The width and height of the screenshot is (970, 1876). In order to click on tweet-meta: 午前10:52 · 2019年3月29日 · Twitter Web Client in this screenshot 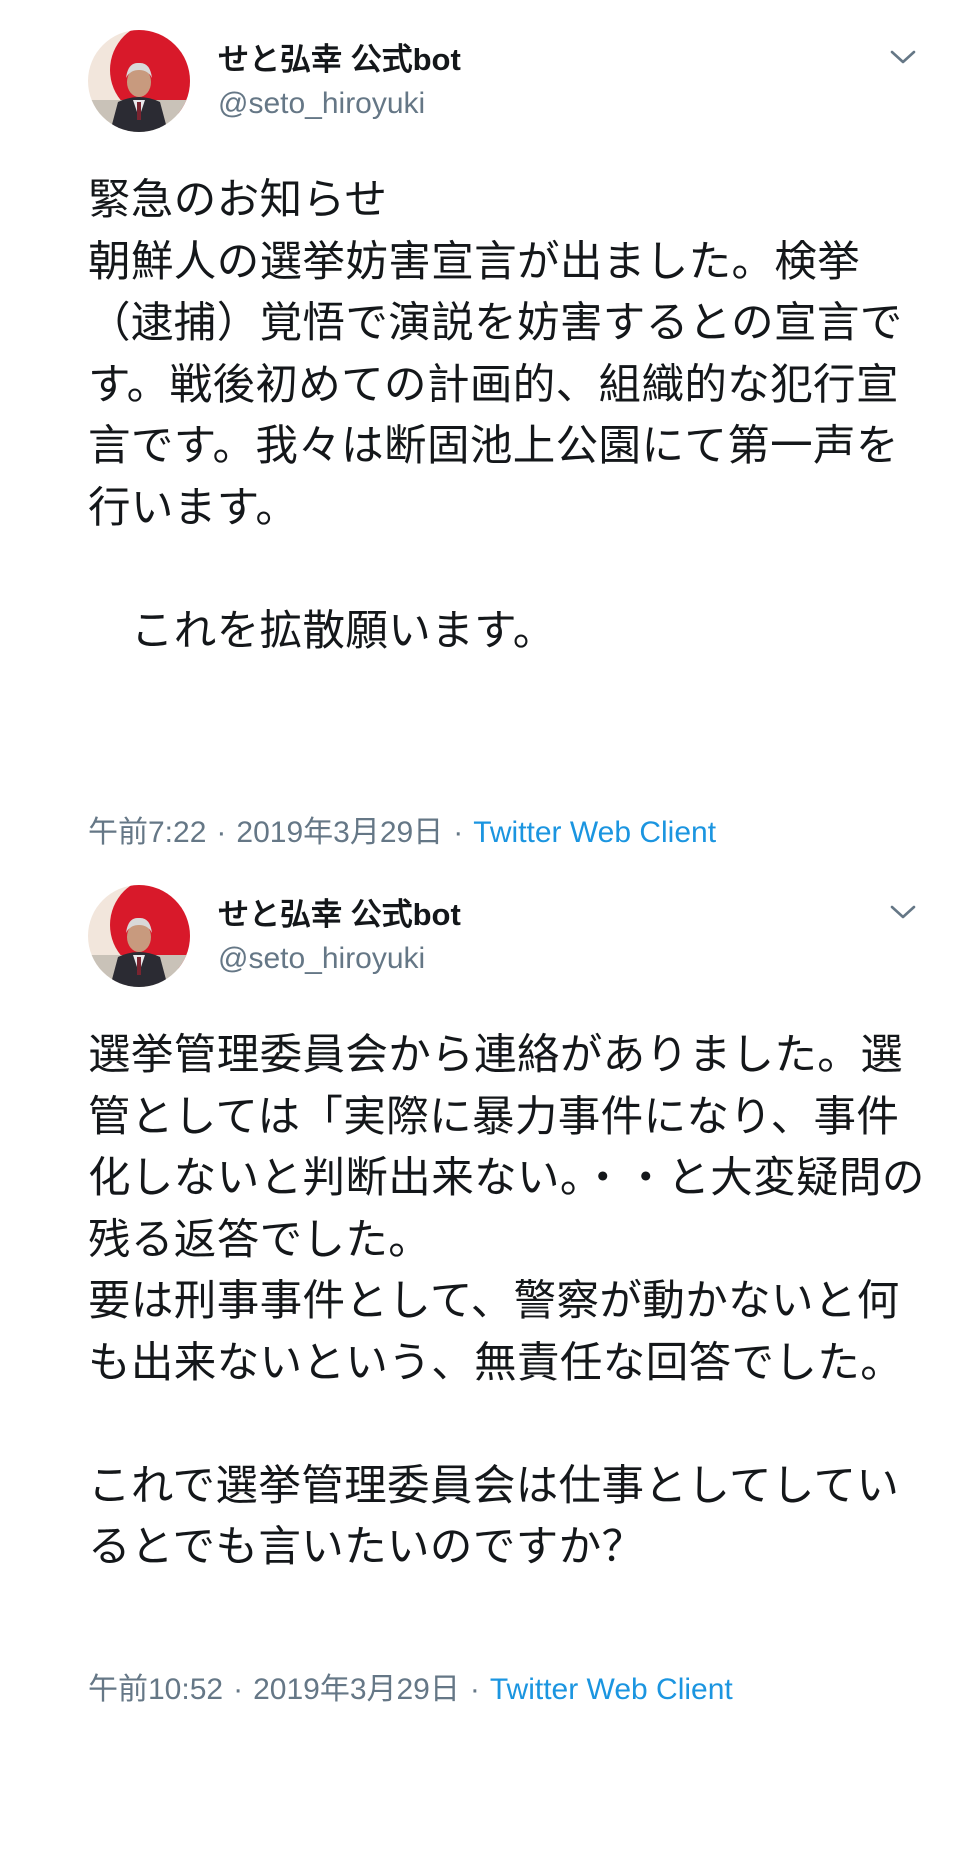, I will do `click(410, 1690)`.